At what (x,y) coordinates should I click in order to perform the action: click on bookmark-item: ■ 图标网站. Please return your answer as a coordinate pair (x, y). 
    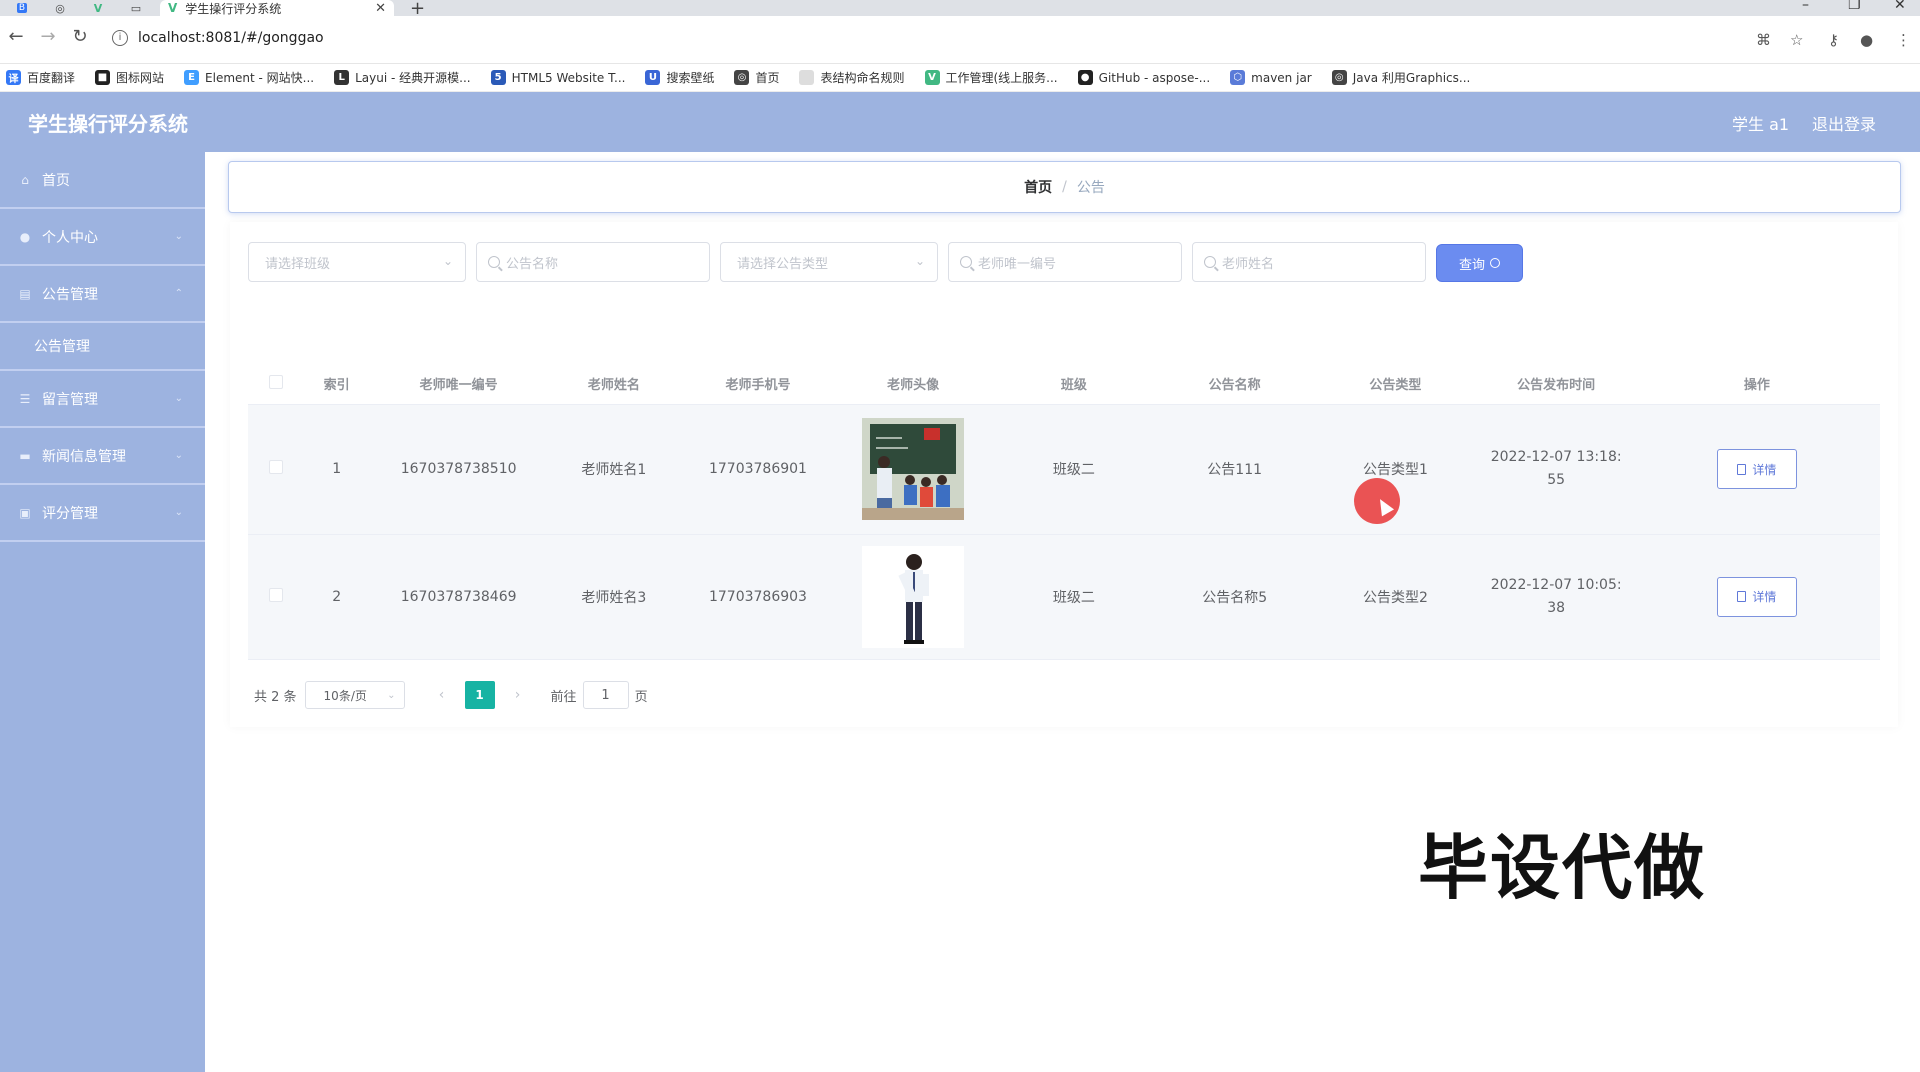
    Looking at the image, I should click on (129, 77).